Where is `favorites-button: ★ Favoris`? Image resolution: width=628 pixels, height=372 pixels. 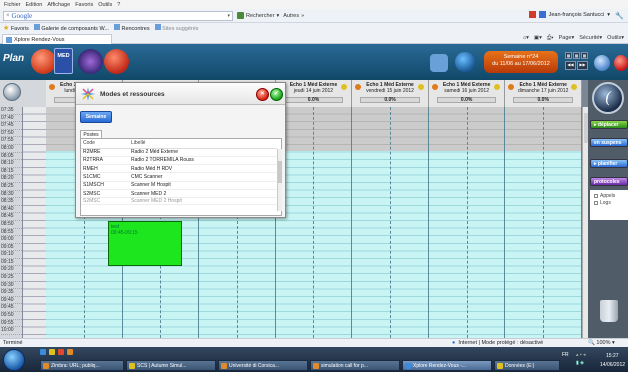 favorites-button: ★ Favoris is located at coordinates (16, 28).